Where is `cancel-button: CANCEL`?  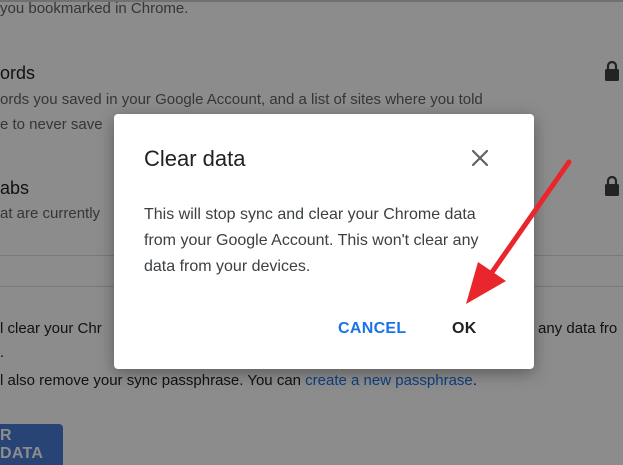
cancel-button: CANCEL is located at coordinates (372, 329).